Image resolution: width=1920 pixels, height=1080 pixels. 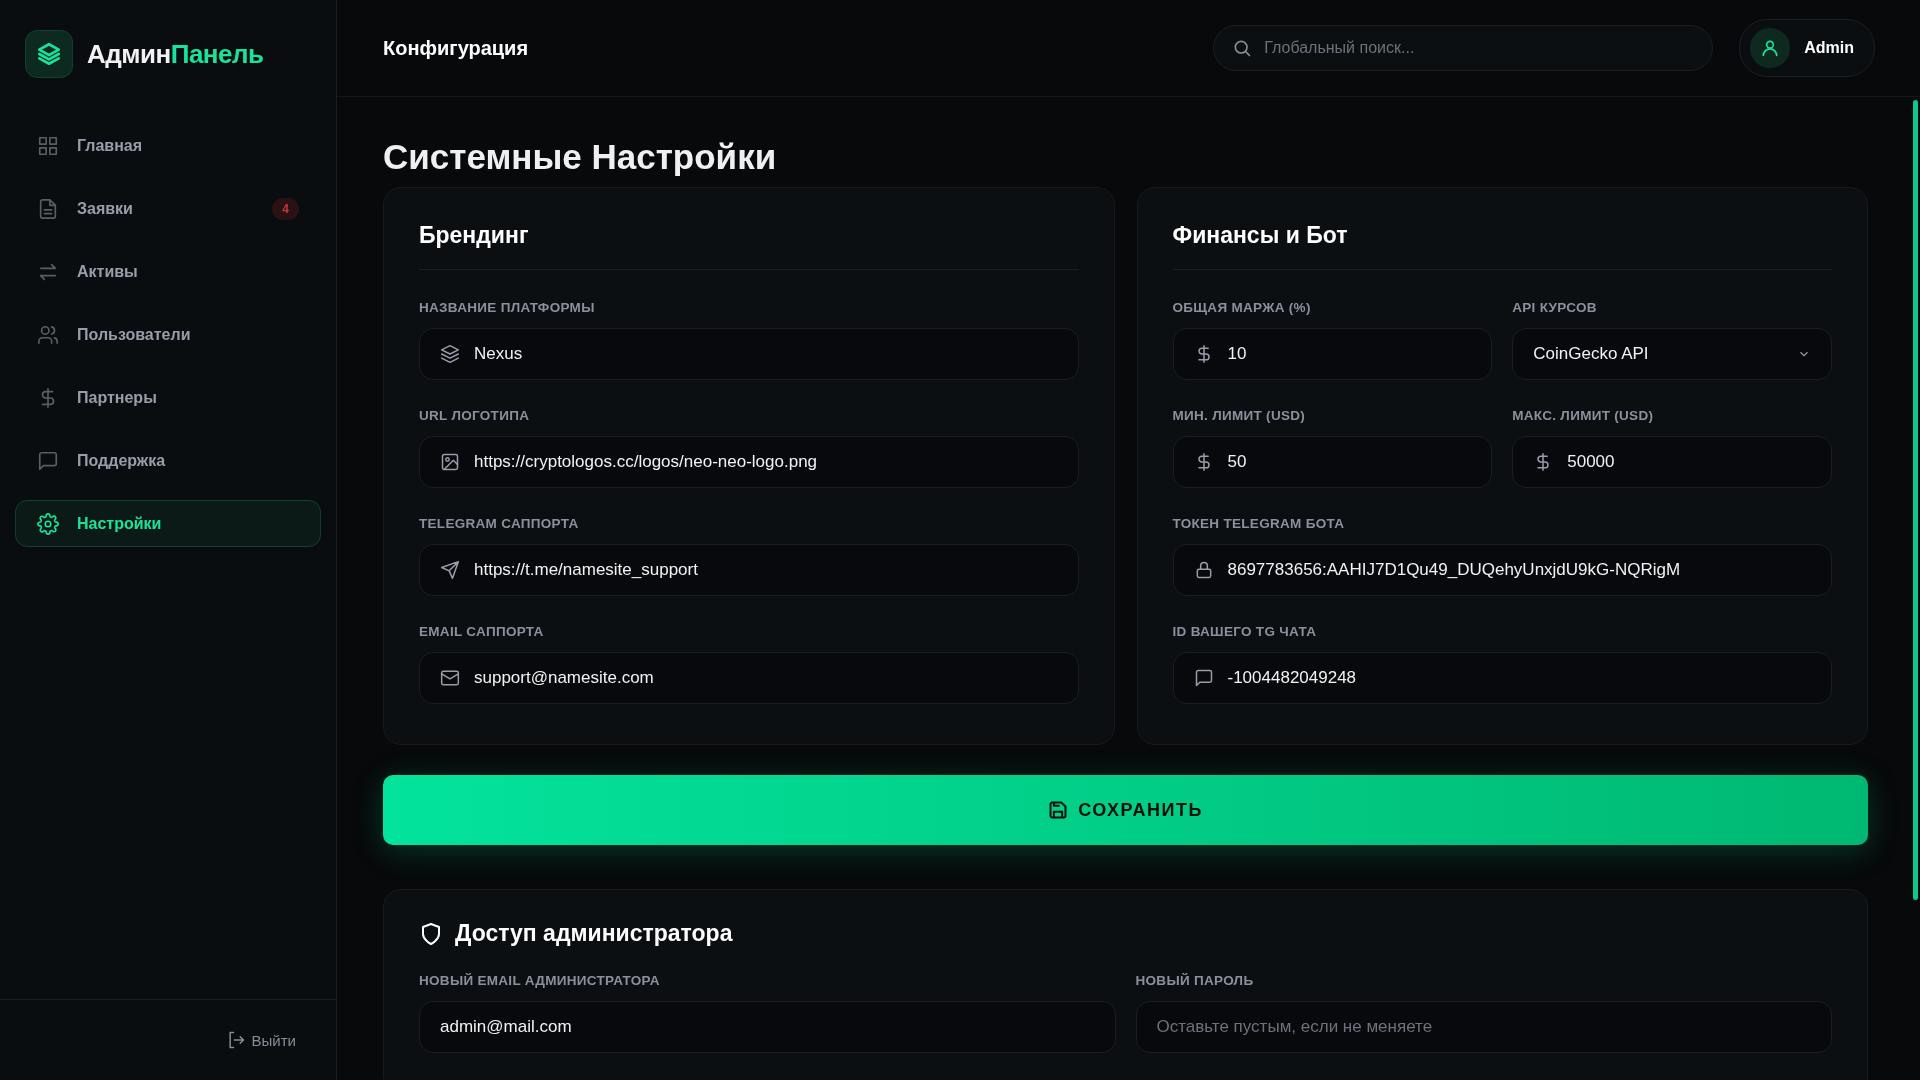 What do you see at coordinates (1807, 48) in the screenshot?
I see `user-menu: Admin` at bounding box center [1807, 48].